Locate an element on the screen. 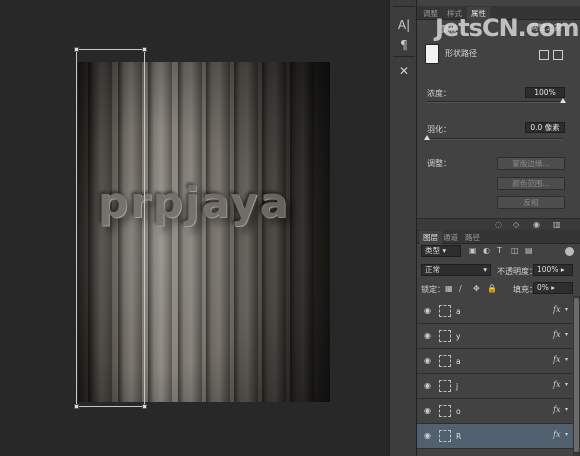 The width and height of the screenshot is (580, 456). layer-row: ◉ y fx ▾ is located at coordinates (498, 336).